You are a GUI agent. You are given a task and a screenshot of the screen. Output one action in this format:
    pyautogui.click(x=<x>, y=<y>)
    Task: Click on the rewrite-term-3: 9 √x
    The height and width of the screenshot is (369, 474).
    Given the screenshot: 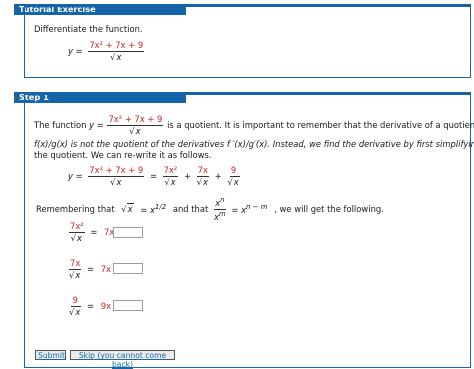 What is the action you would take?
    pyautogui.click(x=233, y=176)
    